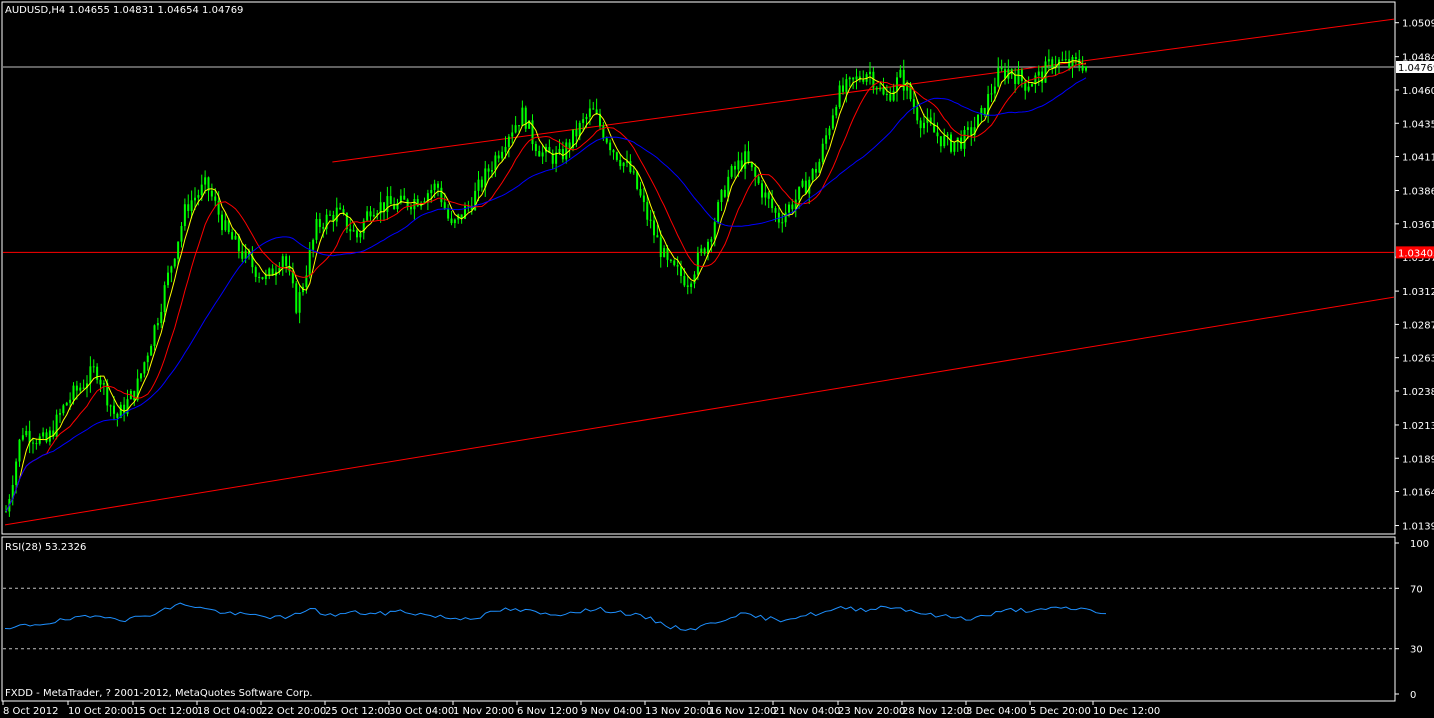  What do you see at coordinates (996, 711) in the screenshot?
I see `time-tick-label: 3 Dec 04:00` at bounding box center [996, 711].